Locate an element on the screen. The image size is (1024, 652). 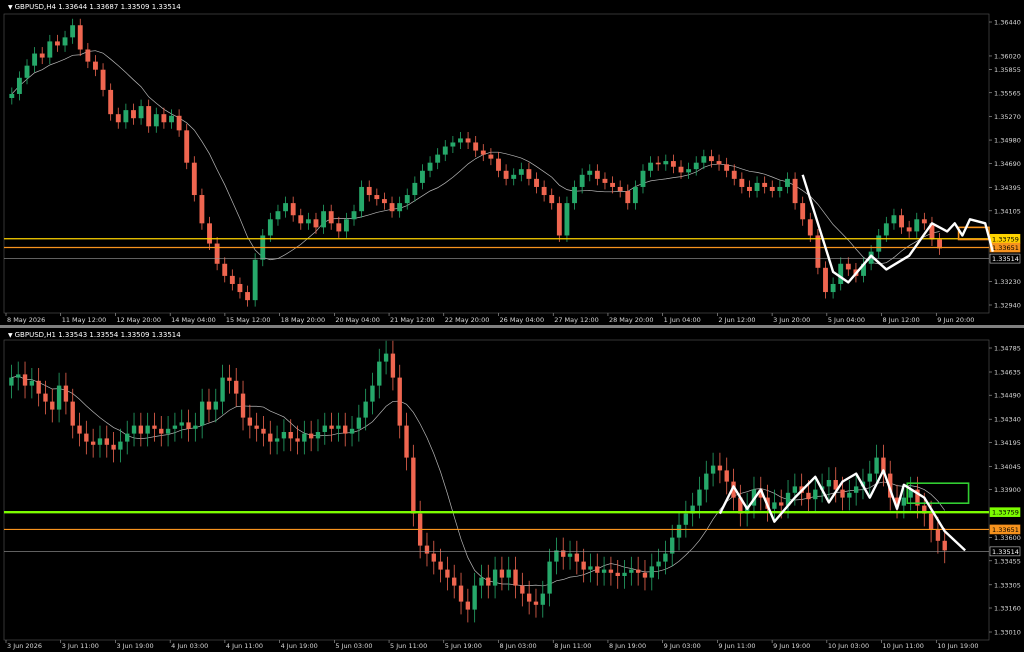
pattern-line is located at coordinates (897, 229).